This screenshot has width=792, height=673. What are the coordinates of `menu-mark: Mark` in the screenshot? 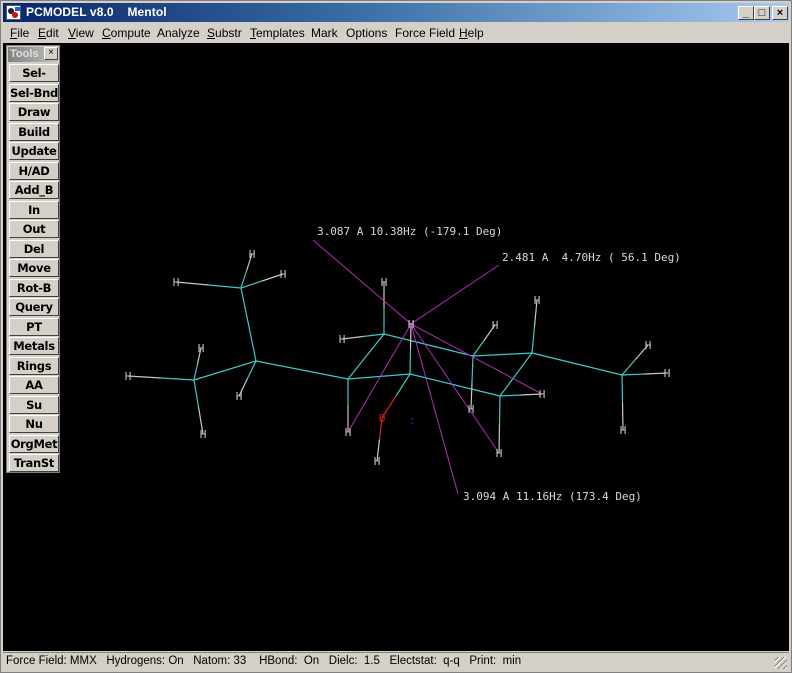 It's located at (324, 33).